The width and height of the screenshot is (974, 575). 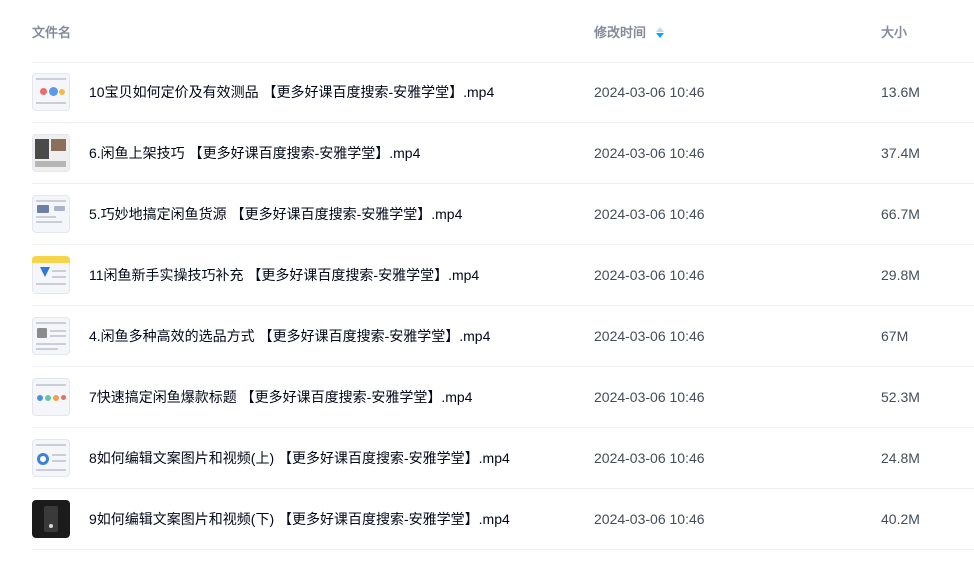 What do you see at coordinates (900, 397) in the screenshot?
I see `file-size: 52.3M` at bounding box center [900, 397].